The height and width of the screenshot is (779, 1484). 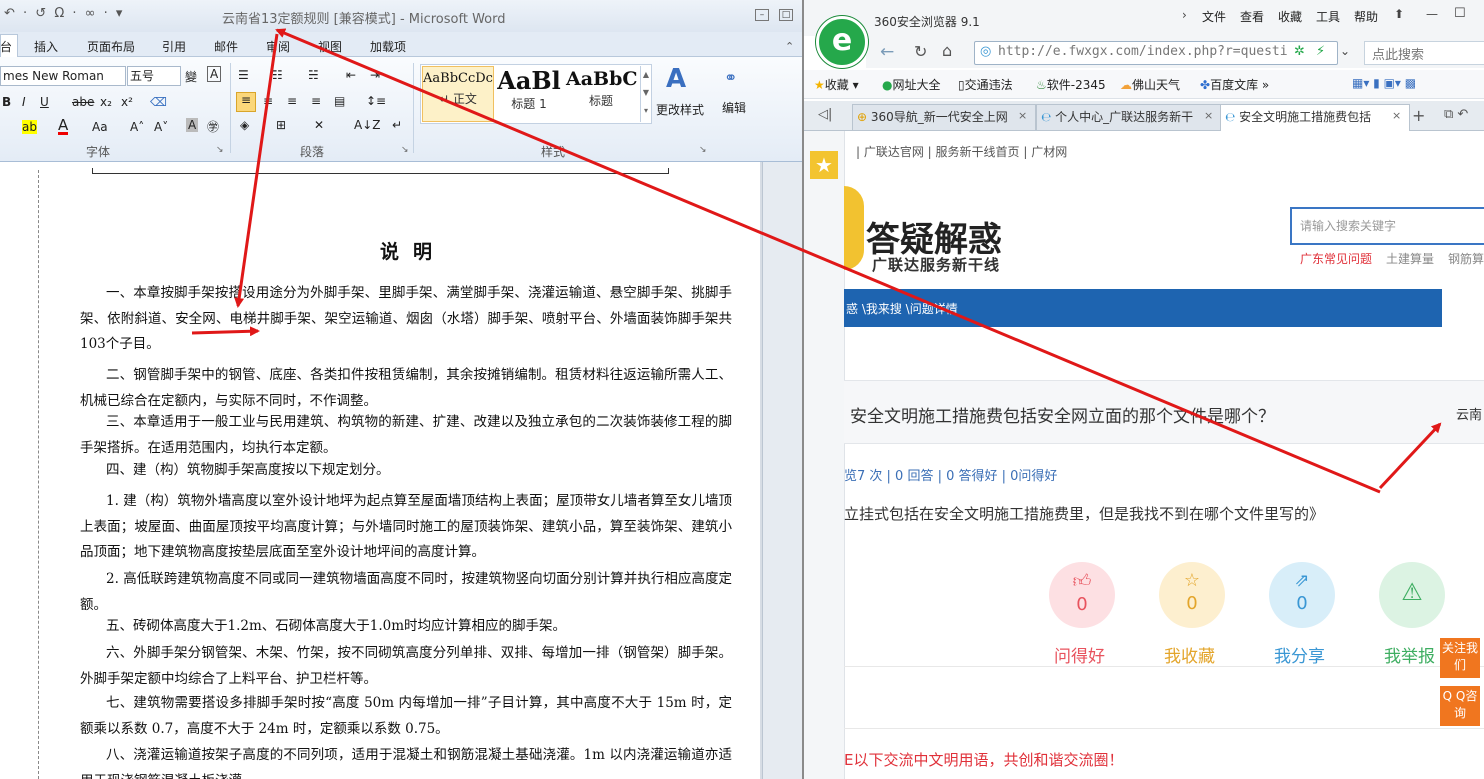 What do you see at coordinates (1192, 595) in the screenshot?
I see `collect-button: ☆ 0` at bounding box center [1192, 595].